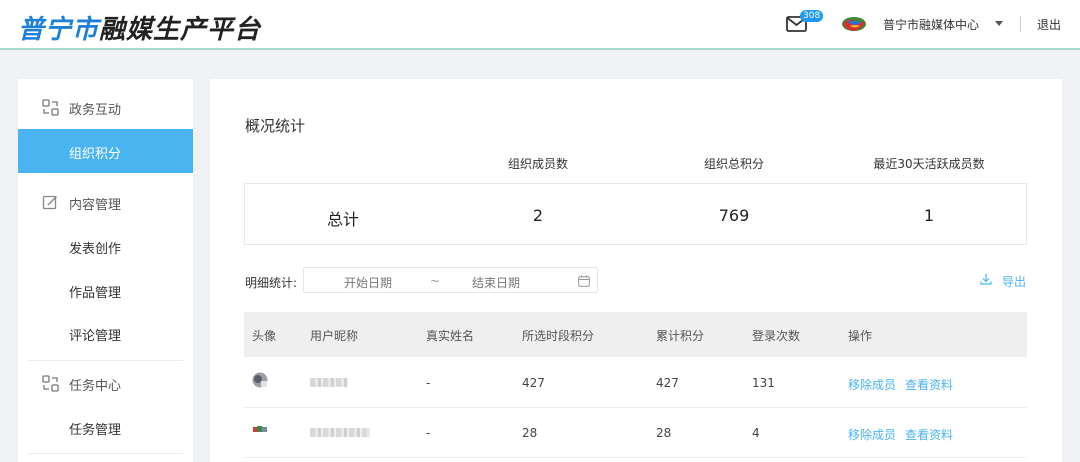 The image size is (1080, 462). I want to click on mail-count-badge: 308, so click(812, 16).